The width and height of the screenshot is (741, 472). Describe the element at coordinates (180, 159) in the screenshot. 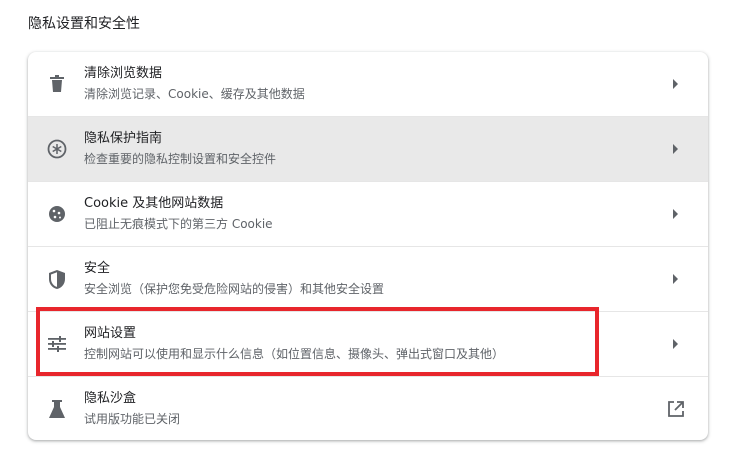

I see `row-description: 检查重要的隐私控制设置和安全控件` at that location.